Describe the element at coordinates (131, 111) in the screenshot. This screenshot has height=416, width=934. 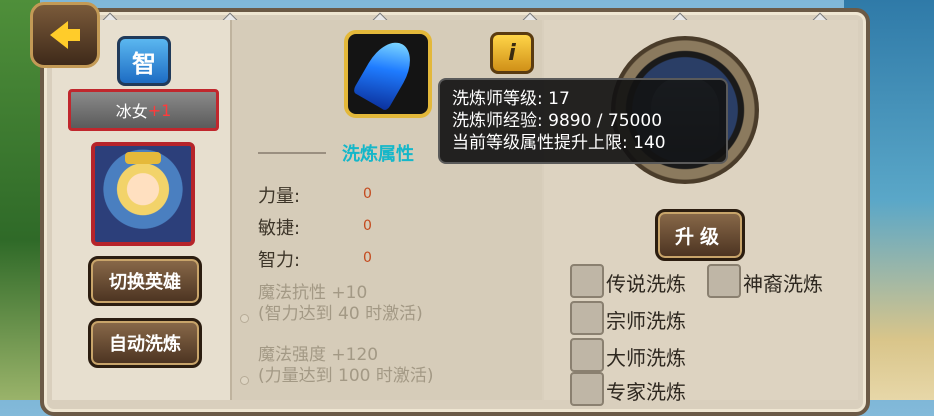
I see `hero-name: 冰女` at that location.